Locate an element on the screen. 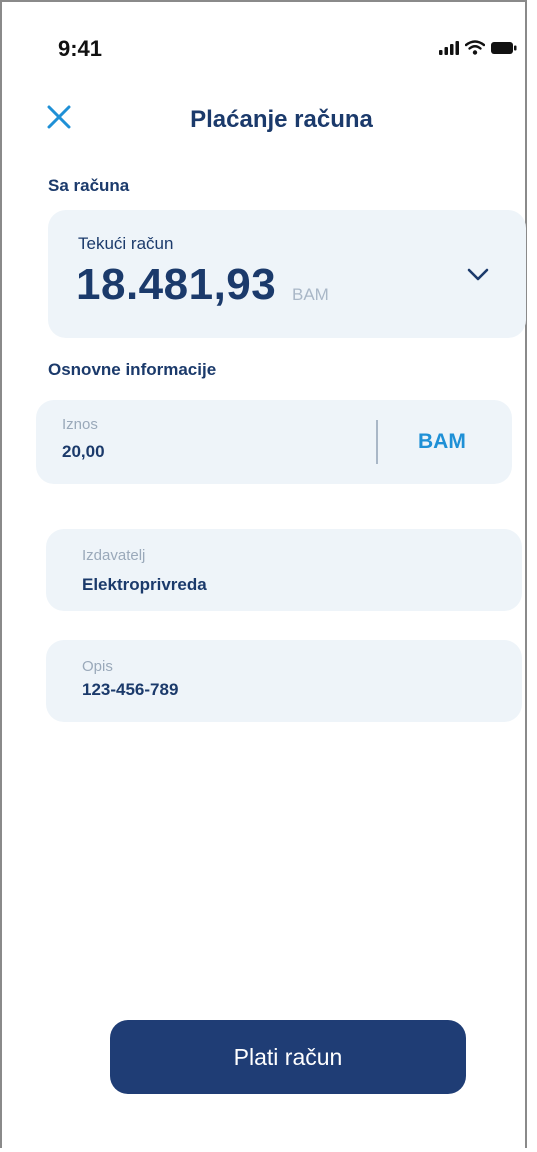 This screenshot has height=1152, width=537. amount-value: 20,00 is located at coordinates (83, 452).